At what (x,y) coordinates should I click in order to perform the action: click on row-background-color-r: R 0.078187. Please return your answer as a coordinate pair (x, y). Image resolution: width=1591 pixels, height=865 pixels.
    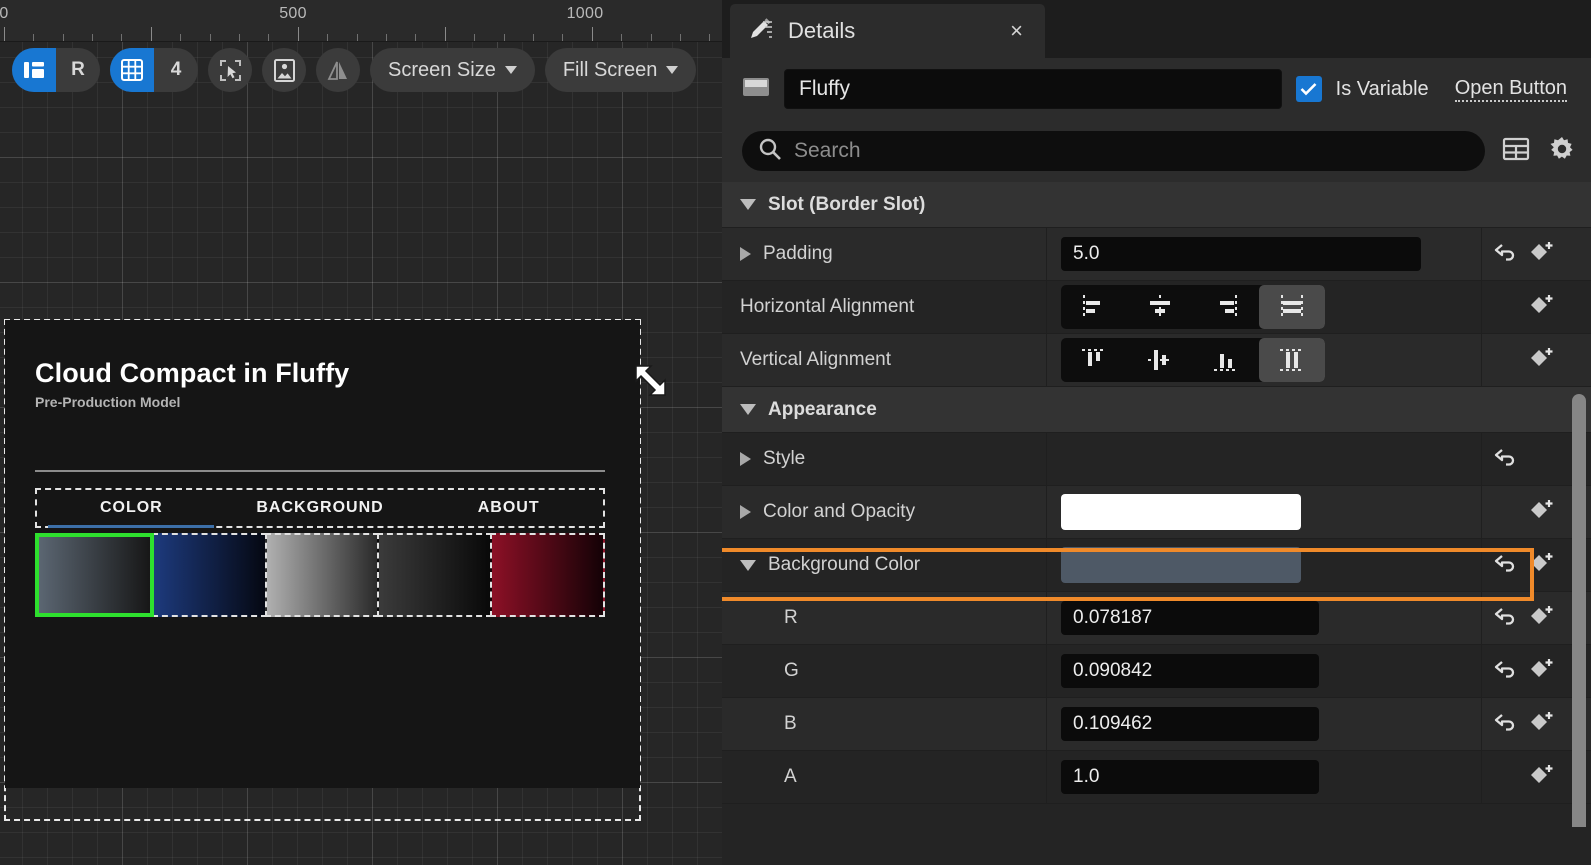
    Looking at the image, I should click on (1156, 618).